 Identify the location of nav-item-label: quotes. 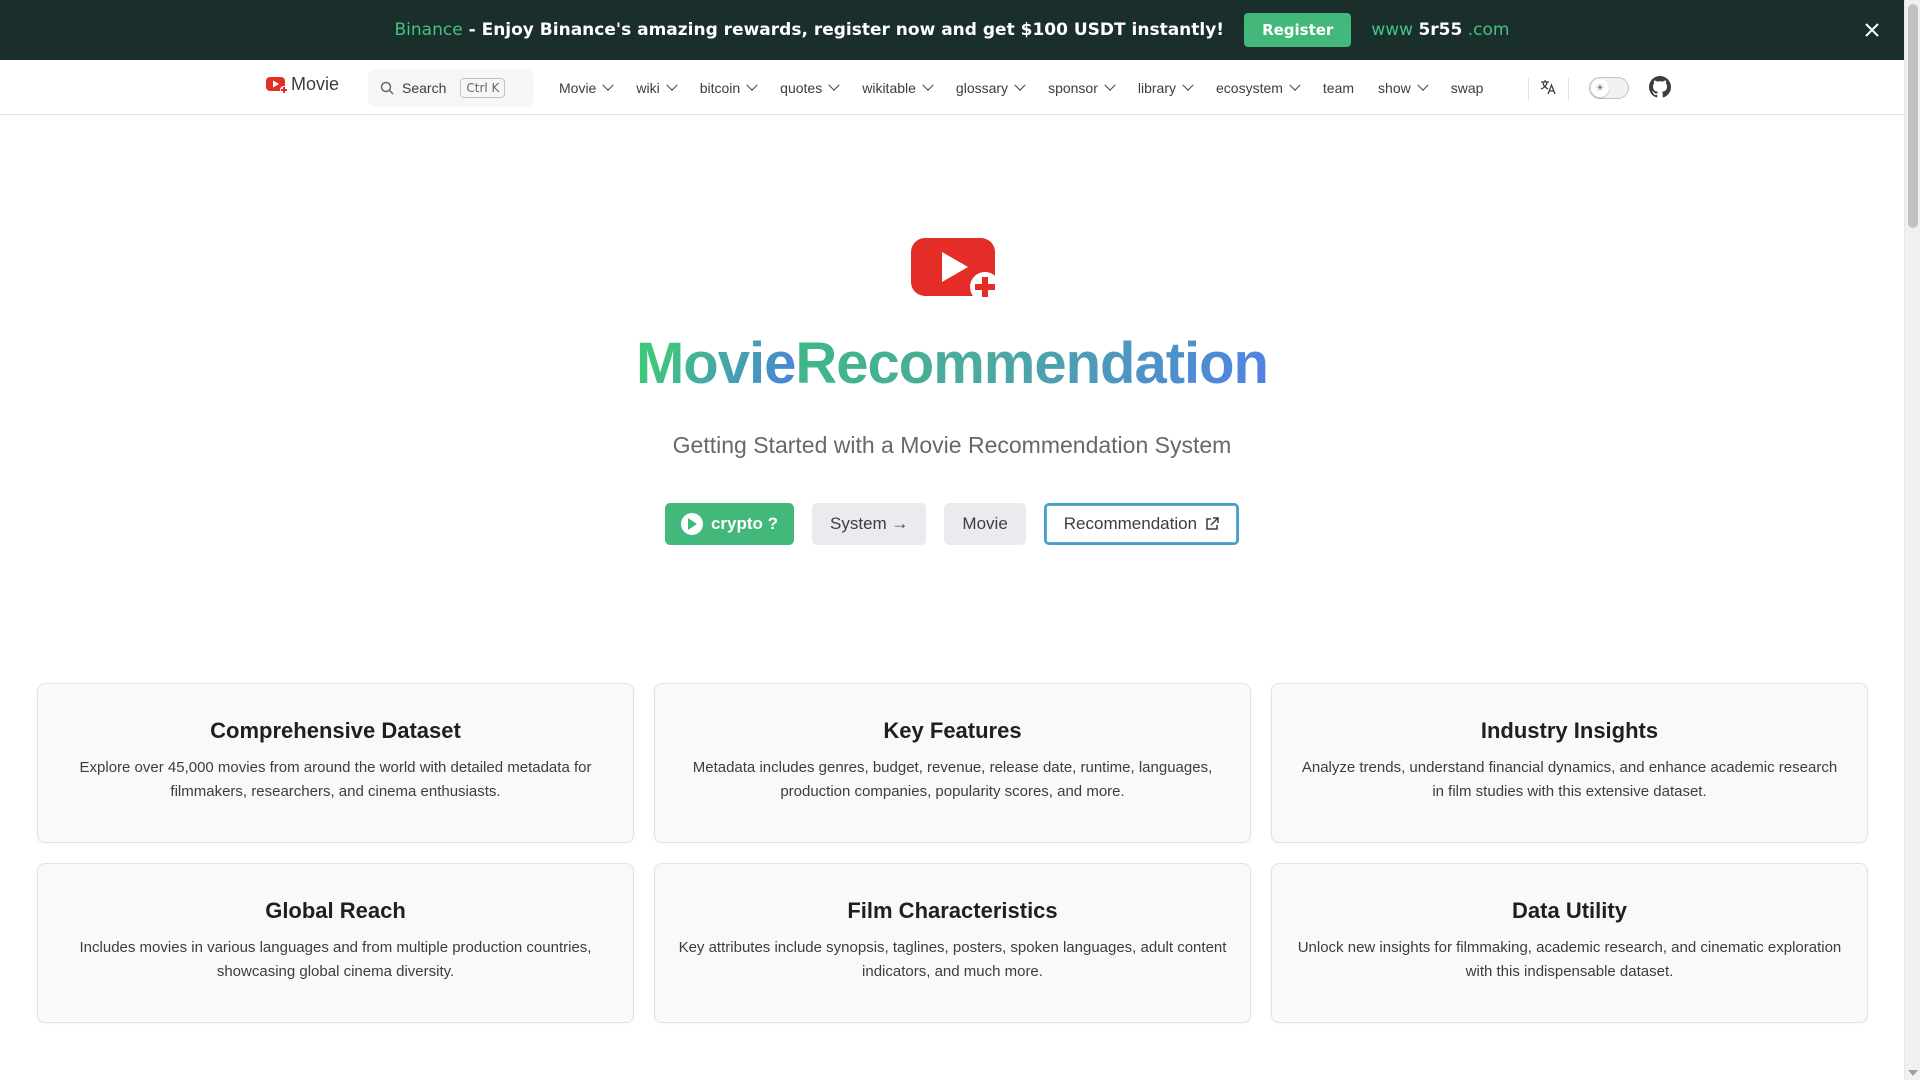
(801, 87).